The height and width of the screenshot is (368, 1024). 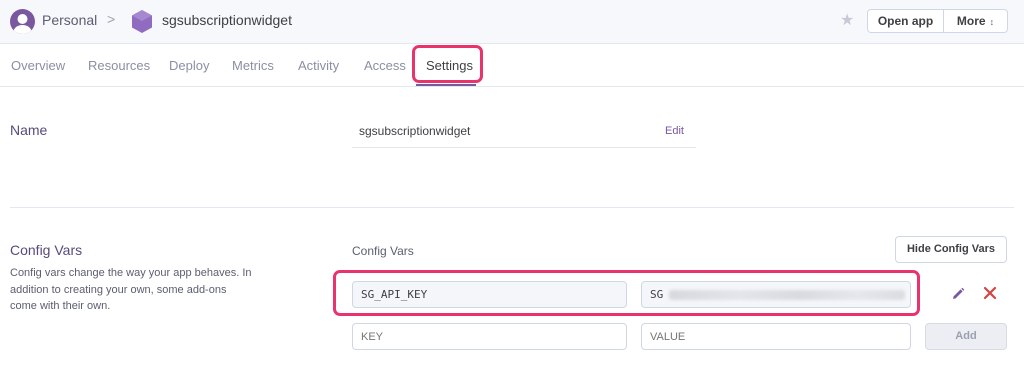 I want to click on settings-tab-highlight, so click(x=447, y=64).